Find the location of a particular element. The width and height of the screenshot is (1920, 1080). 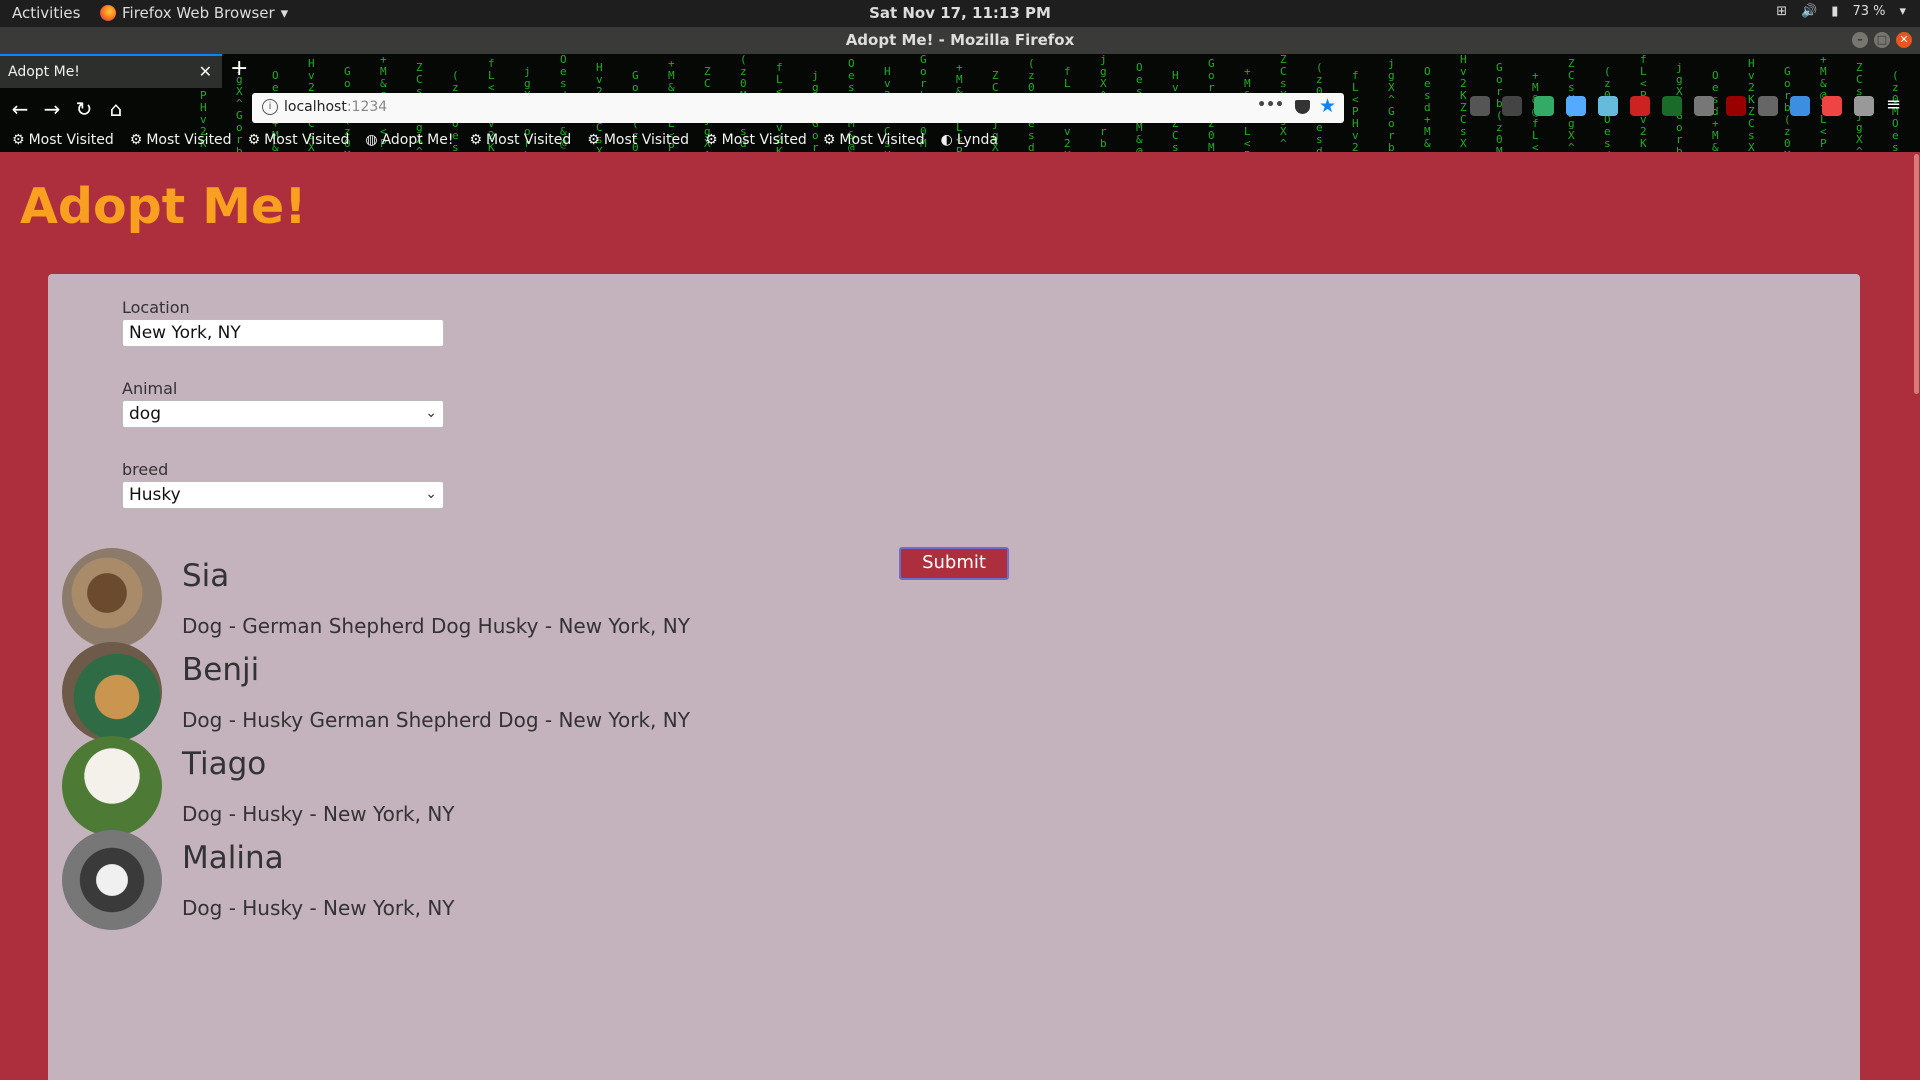

reload-button: ↻ is located at coordinates (84, 110).